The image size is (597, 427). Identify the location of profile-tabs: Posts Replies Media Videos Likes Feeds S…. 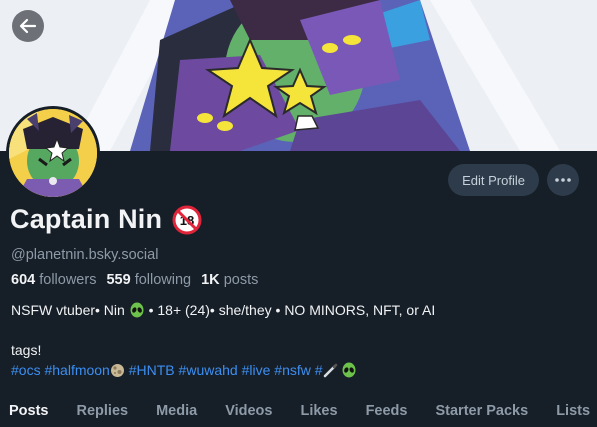
(298, 410).